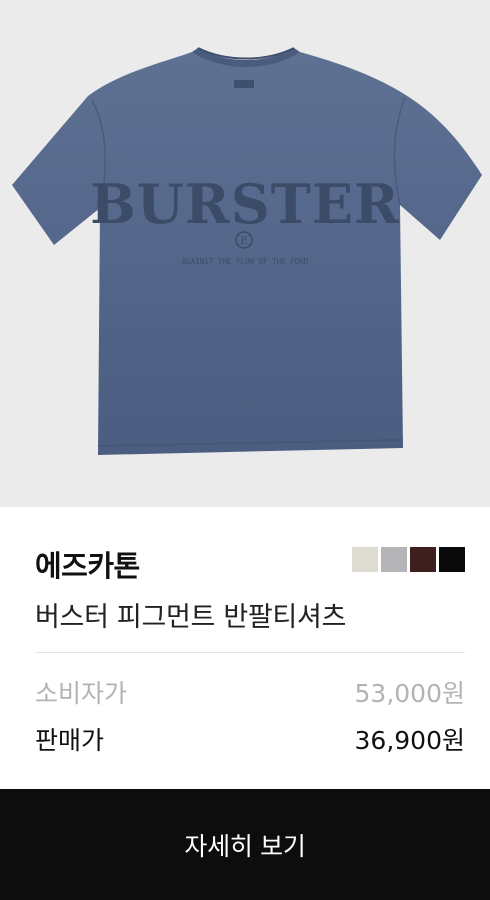  What do you see at coordinates (250, 652) in the screenshot?
I see `divider` at bounding box center [250, 652].